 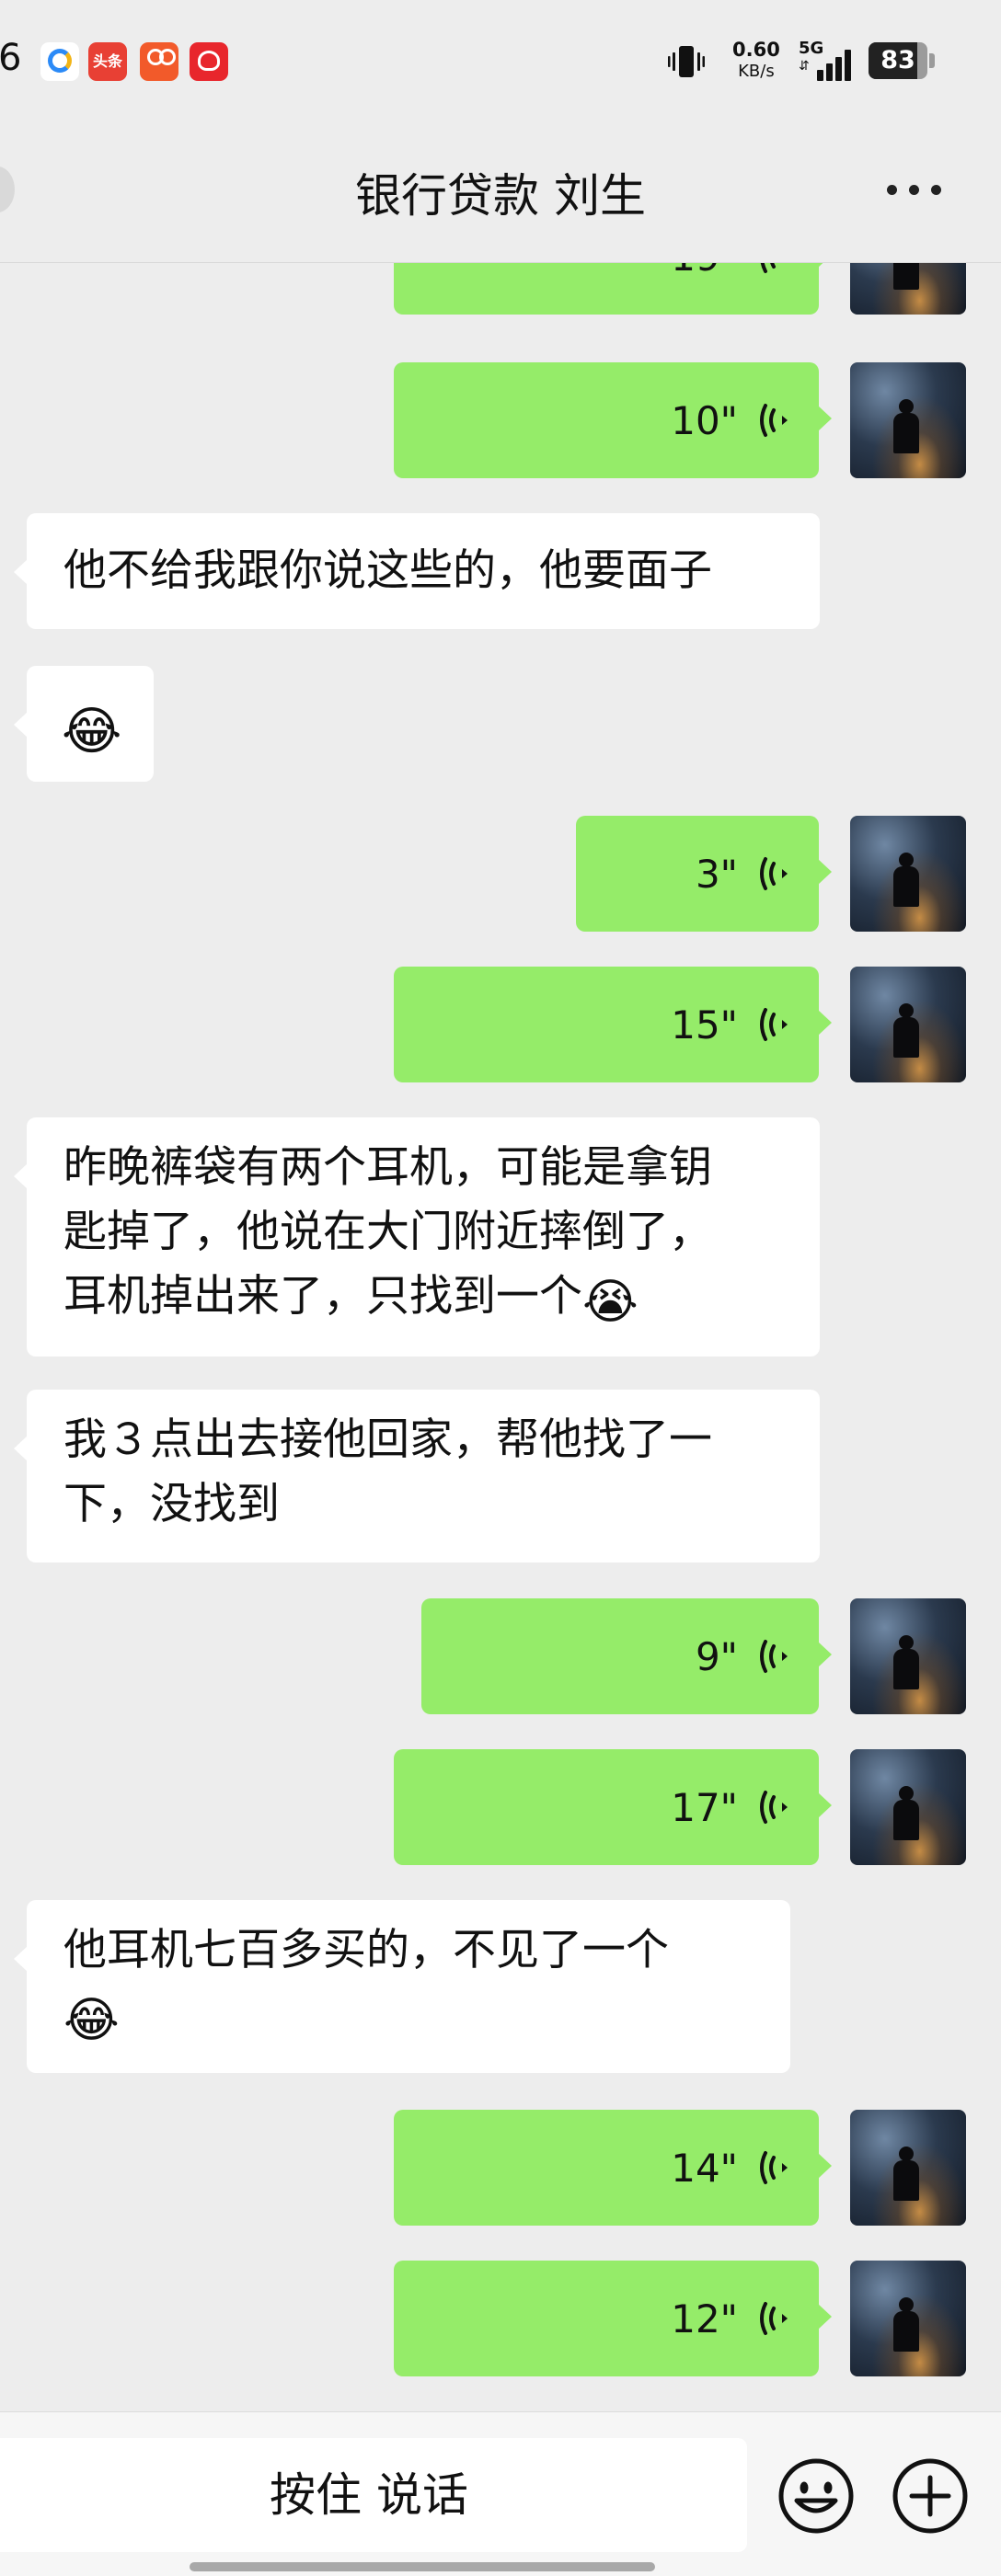 I want to click on voice-message: 10", so click(x=613, y=420).